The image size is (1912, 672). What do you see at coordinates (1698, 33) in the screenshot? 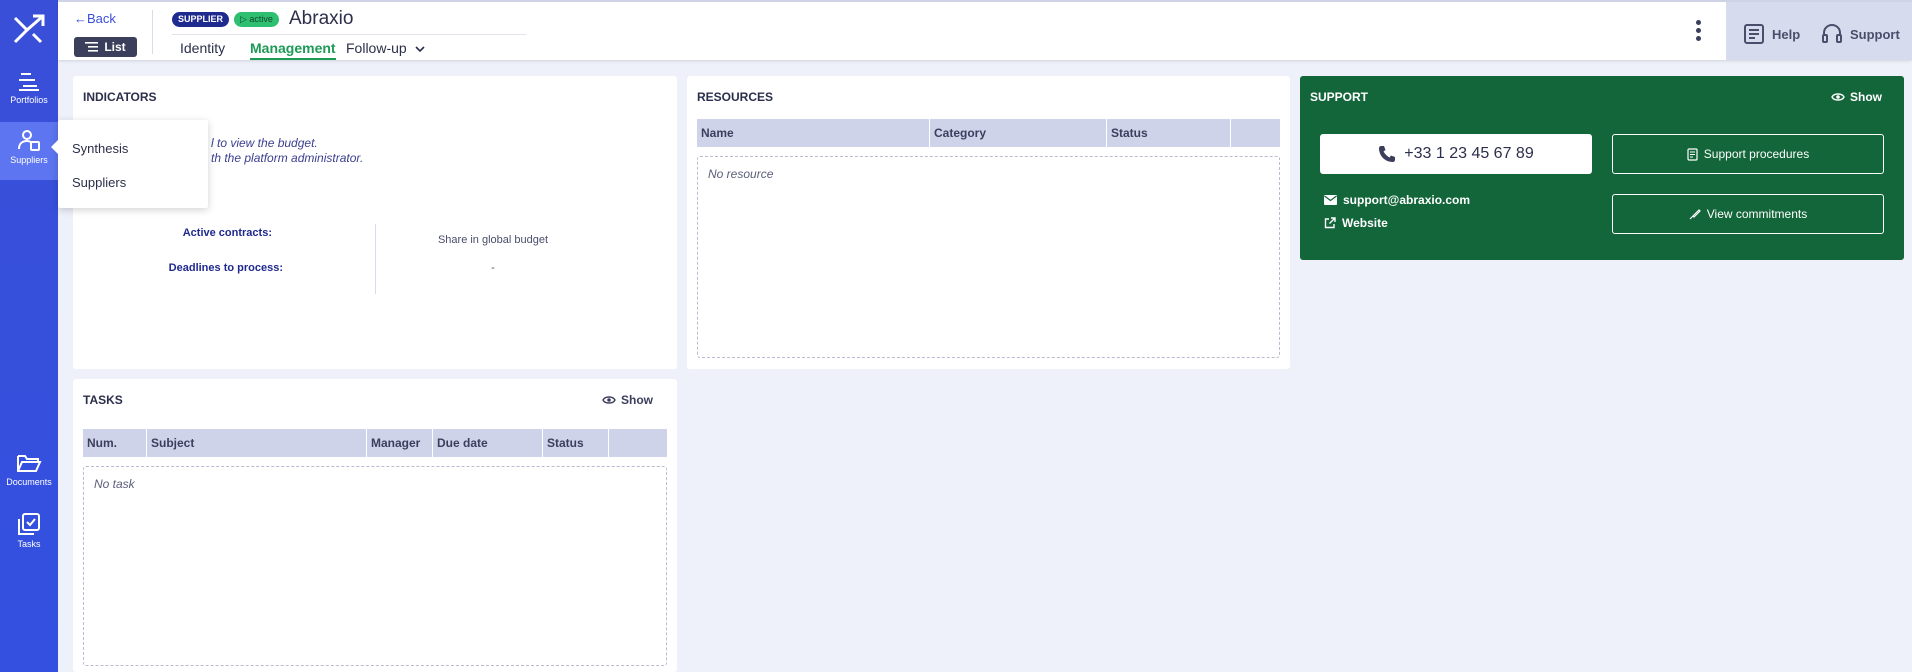
I see `more-options-icon` at bounding box center [1698, 33].